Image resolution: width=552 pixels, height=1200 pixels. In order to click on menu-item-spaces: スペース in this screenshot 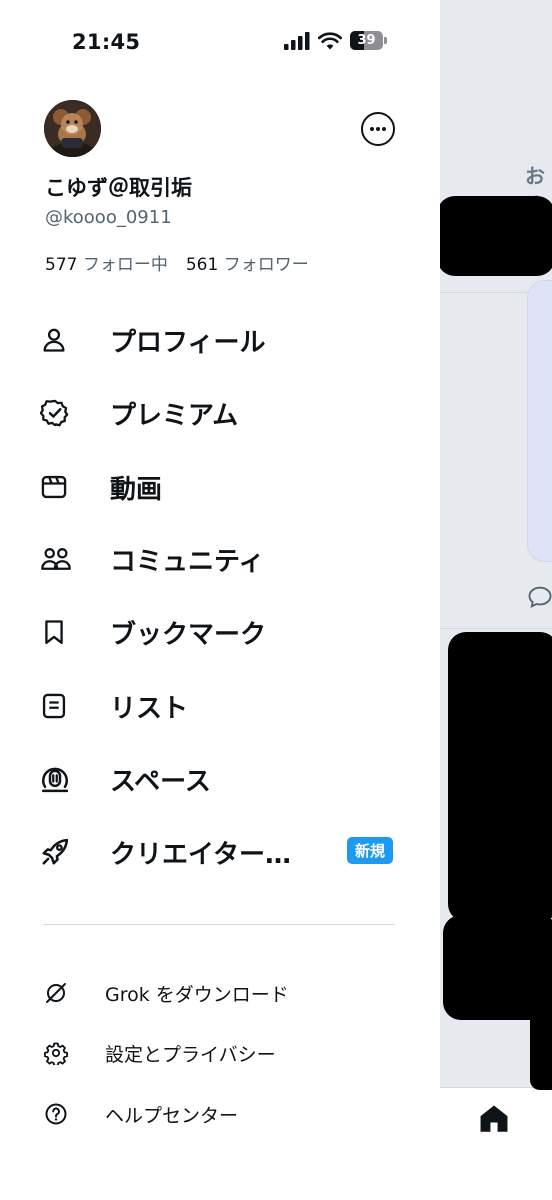, I will do `click(220, 779)`.